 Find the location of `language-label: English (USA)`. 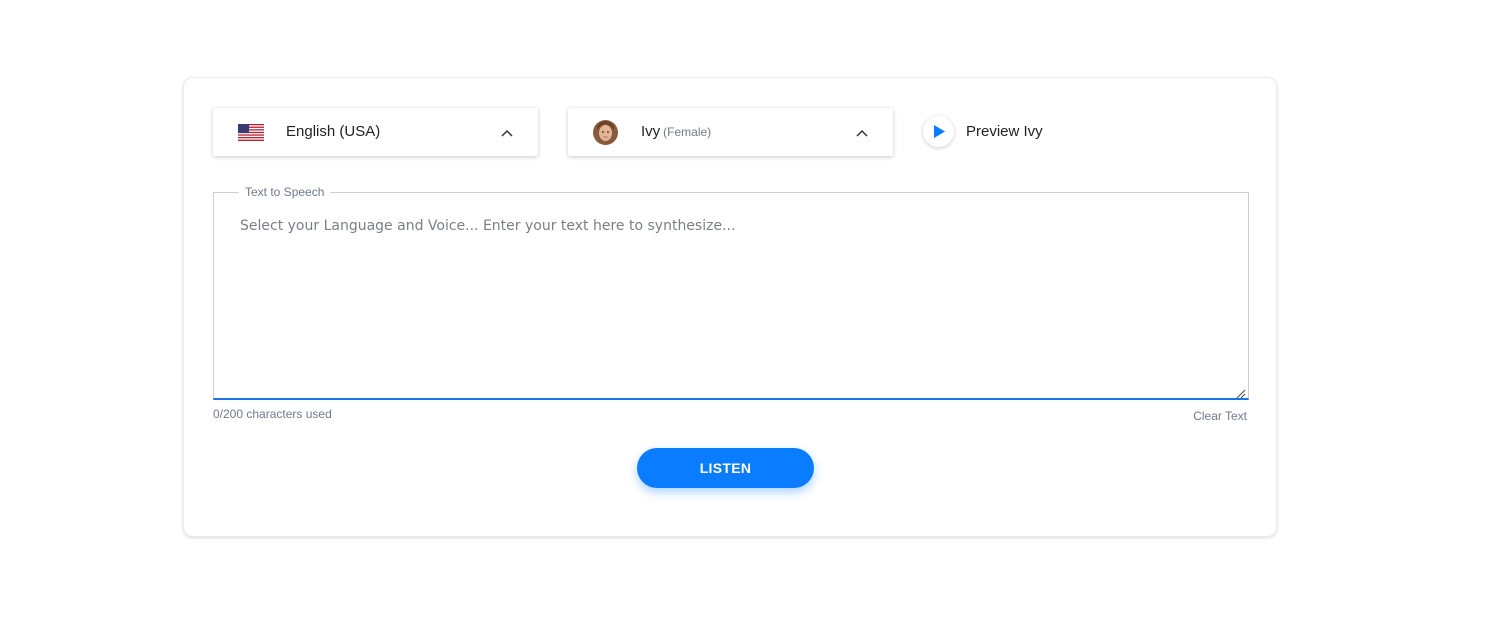

language-label: English (USA) is located at coordinates (333, 131).